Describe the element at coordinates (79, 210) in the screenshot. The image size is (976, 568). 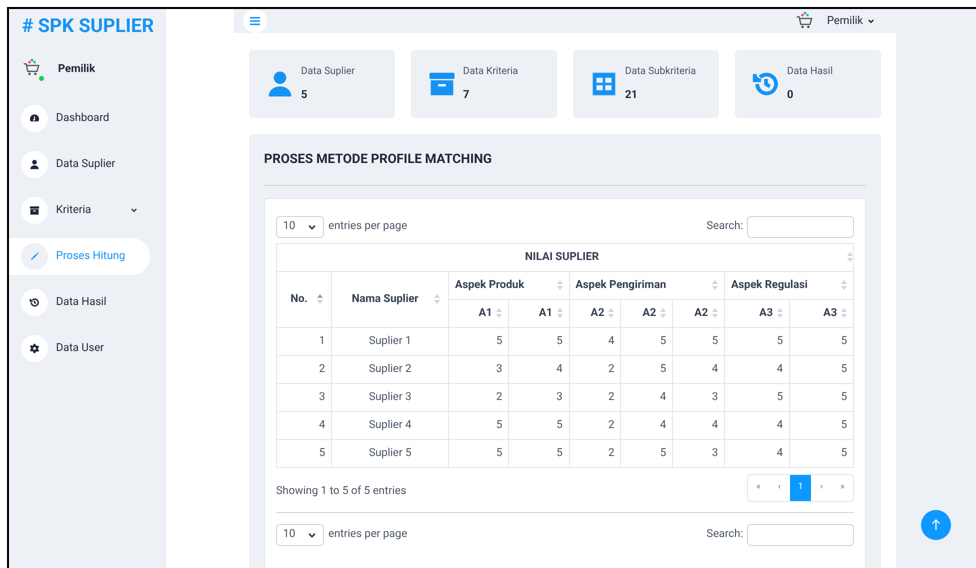
I see `sidebar-item: Kriteria` at that location.